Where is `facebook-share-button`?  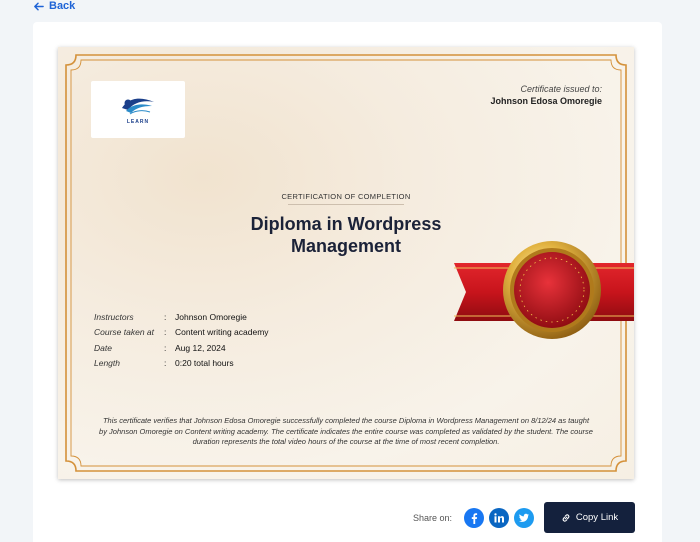
facebook-share-button is located at coordinates (474, 518).